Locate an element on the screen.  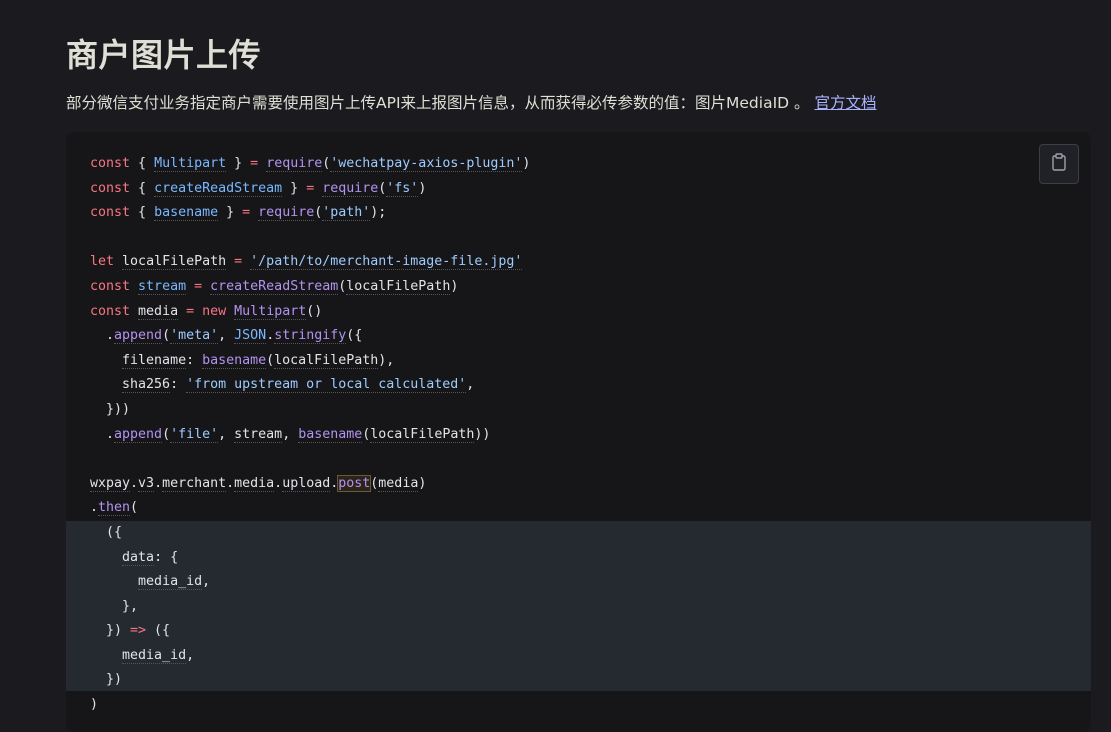
page-title: 商户图片上传 is located at coordinates (164, 55).